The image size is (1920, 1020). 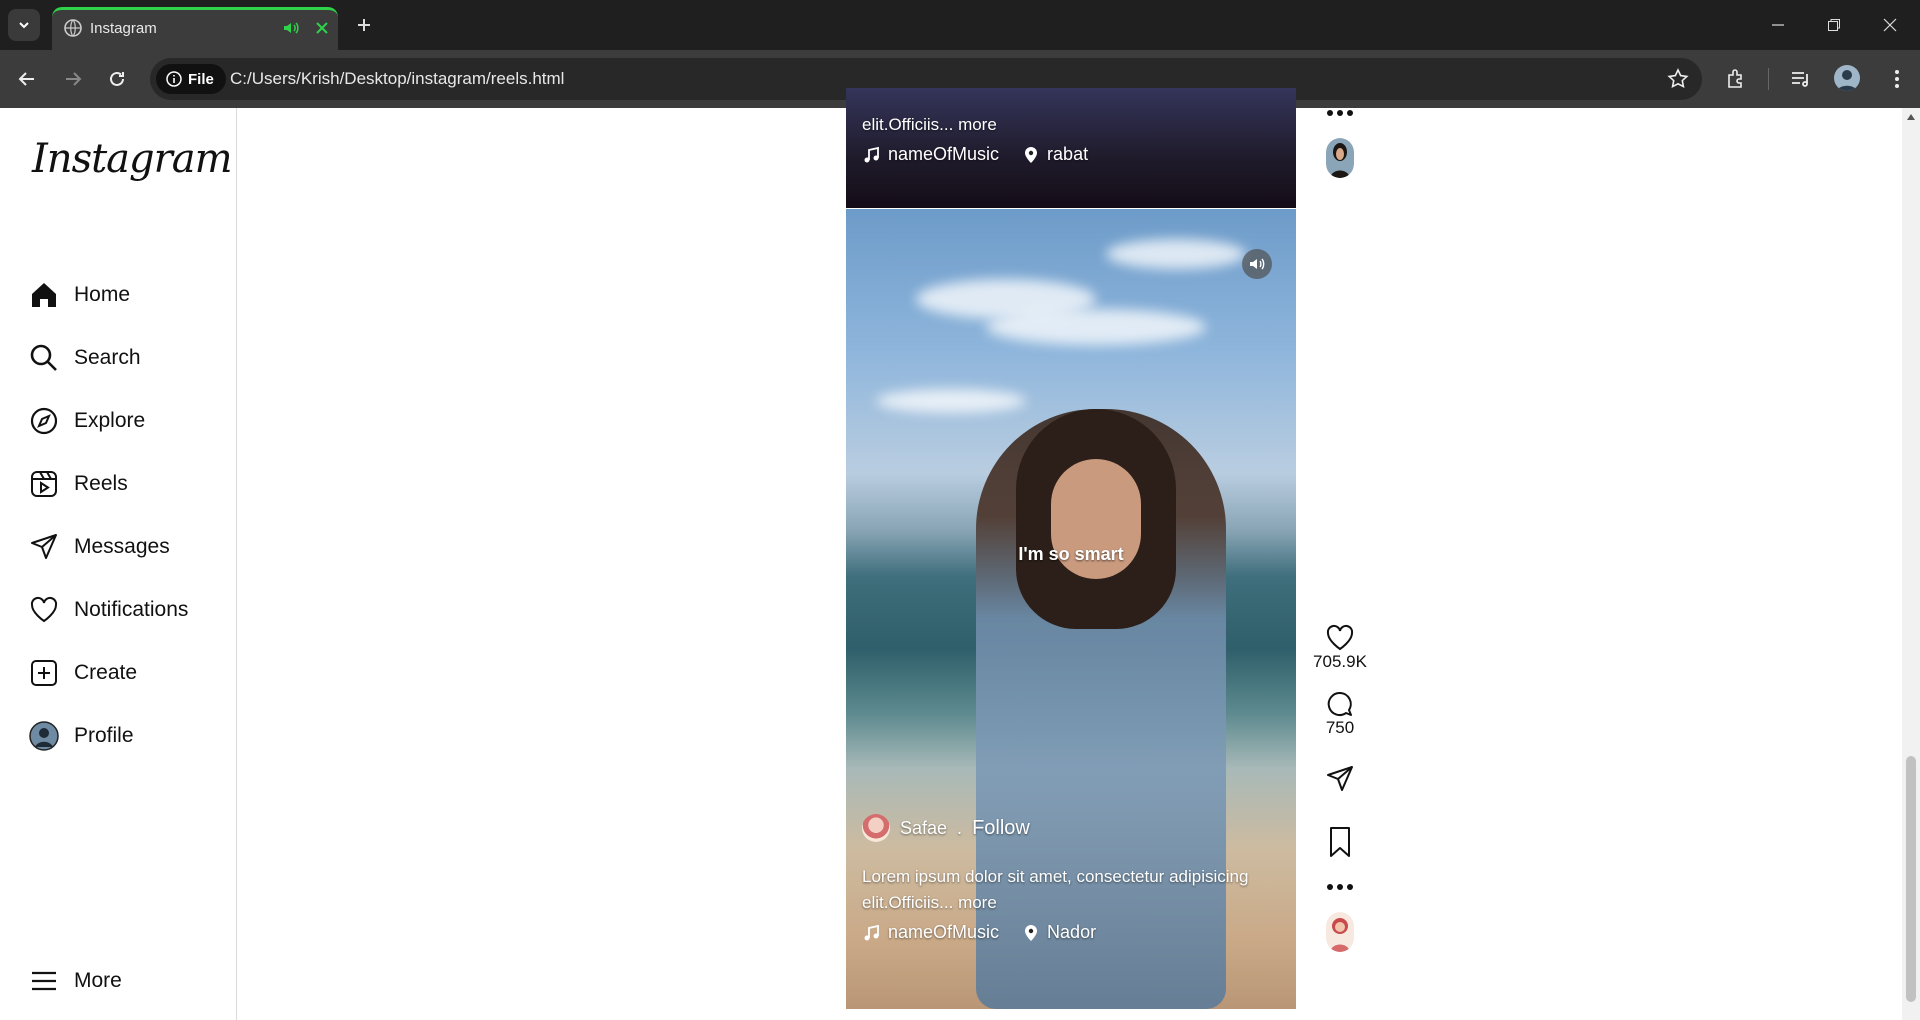 I want to click on follow-button: Follow, so click(x=1001, y=828).